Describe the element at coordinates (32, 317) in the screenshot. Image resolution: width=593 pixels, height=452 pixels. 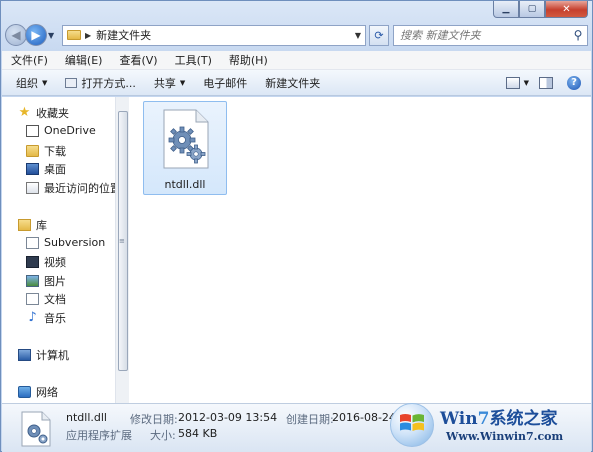
I see `music-note-icon: ♪` at that location.